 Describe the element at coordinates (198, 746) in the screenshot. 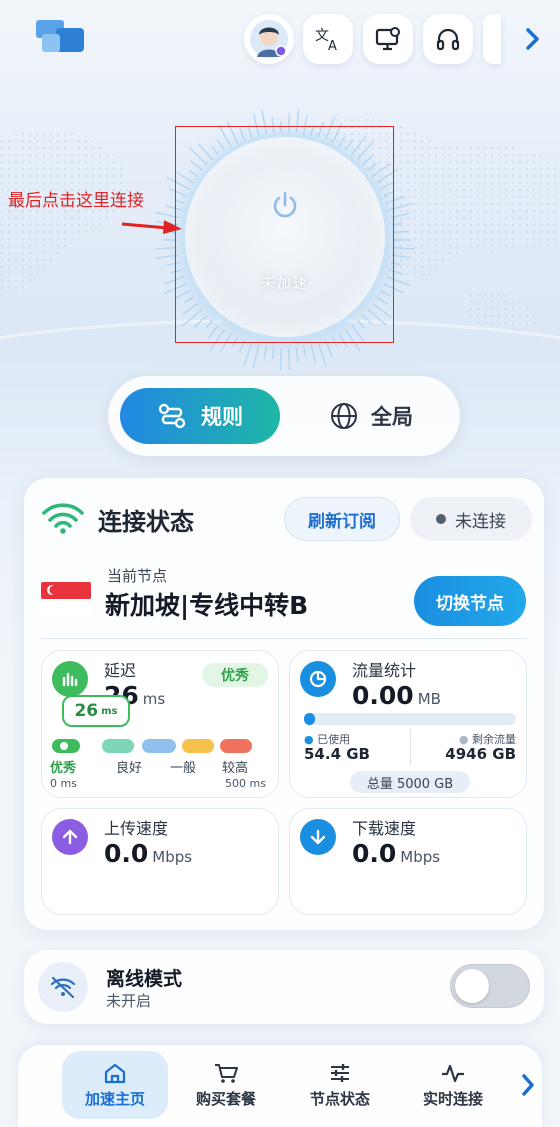

I see `latency-segment-high` at that location.